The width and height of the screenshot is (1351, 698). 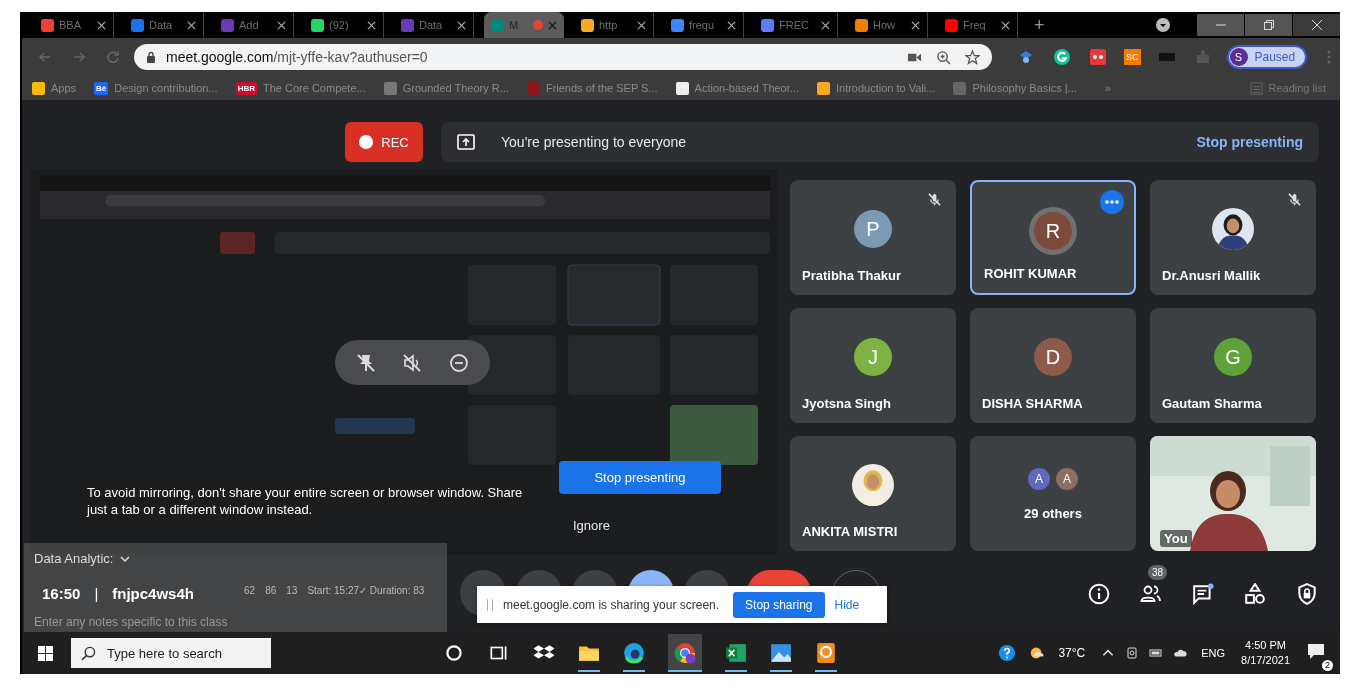 What do you see at coordinates (1053, 357) in the screenshot?
I see `avatar: D` at bounding box center [1053, 357].